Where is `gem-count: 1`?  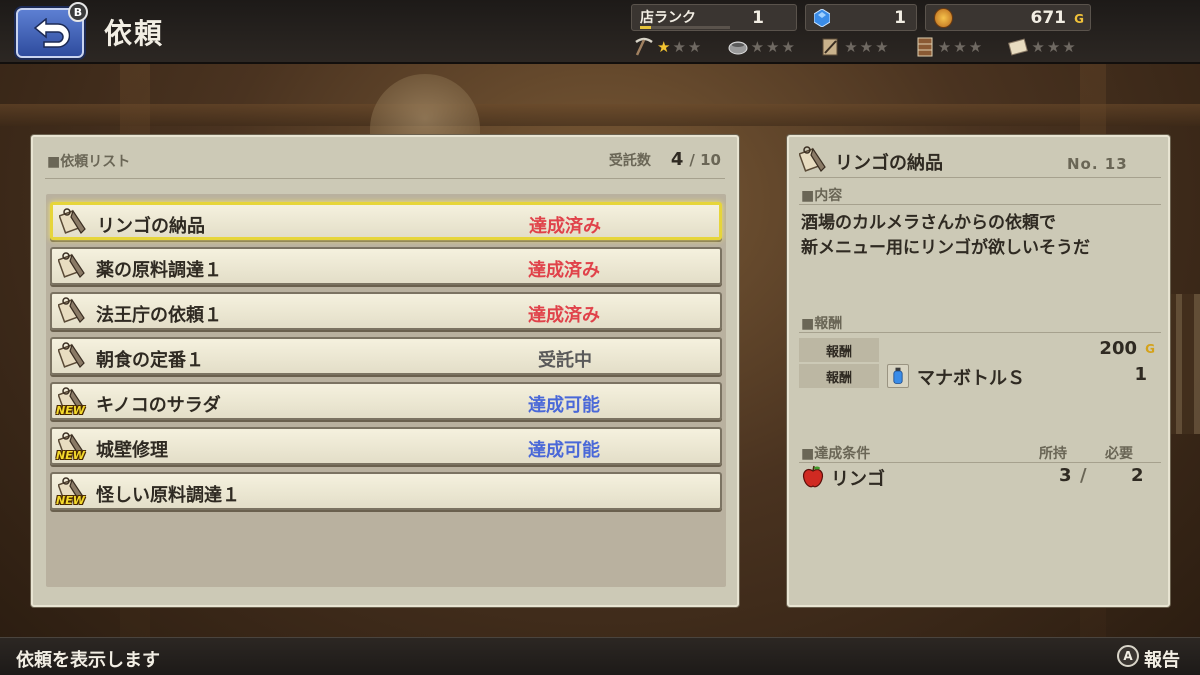 gem-count: 1 is located at coordinates (900, 18).